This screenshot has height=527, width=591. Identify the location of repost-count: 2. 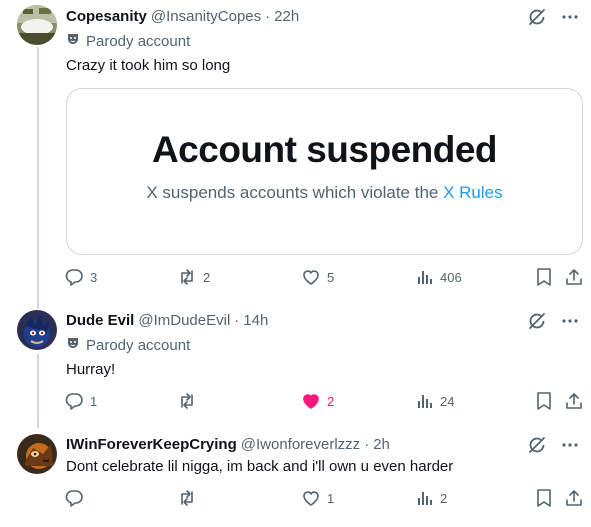
(207, 277).